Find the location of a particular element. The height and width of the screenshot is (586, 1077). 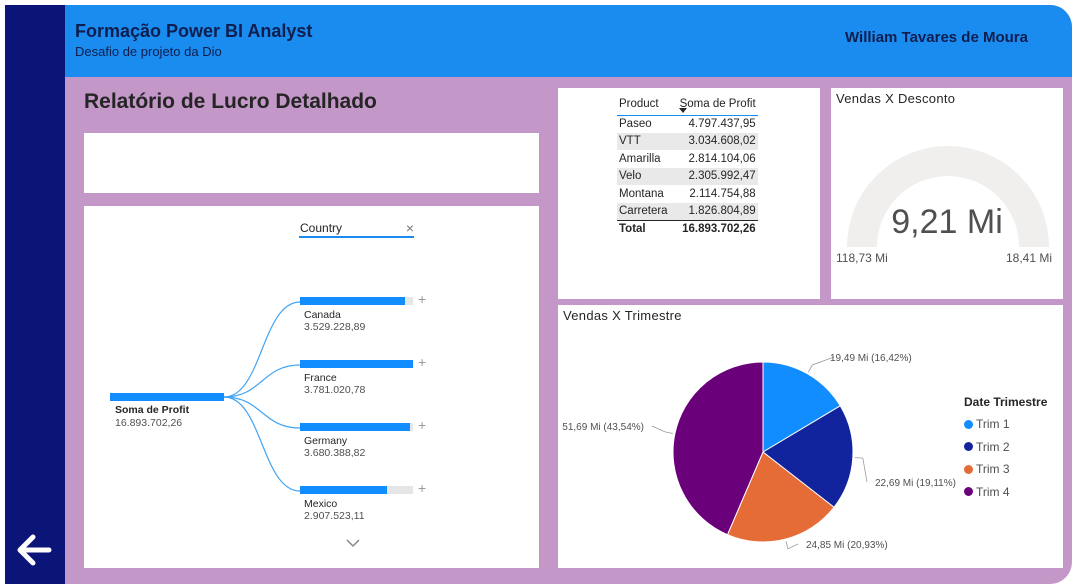

cell-profit: 2.305.992,47 is located at coordinates (713, 176).